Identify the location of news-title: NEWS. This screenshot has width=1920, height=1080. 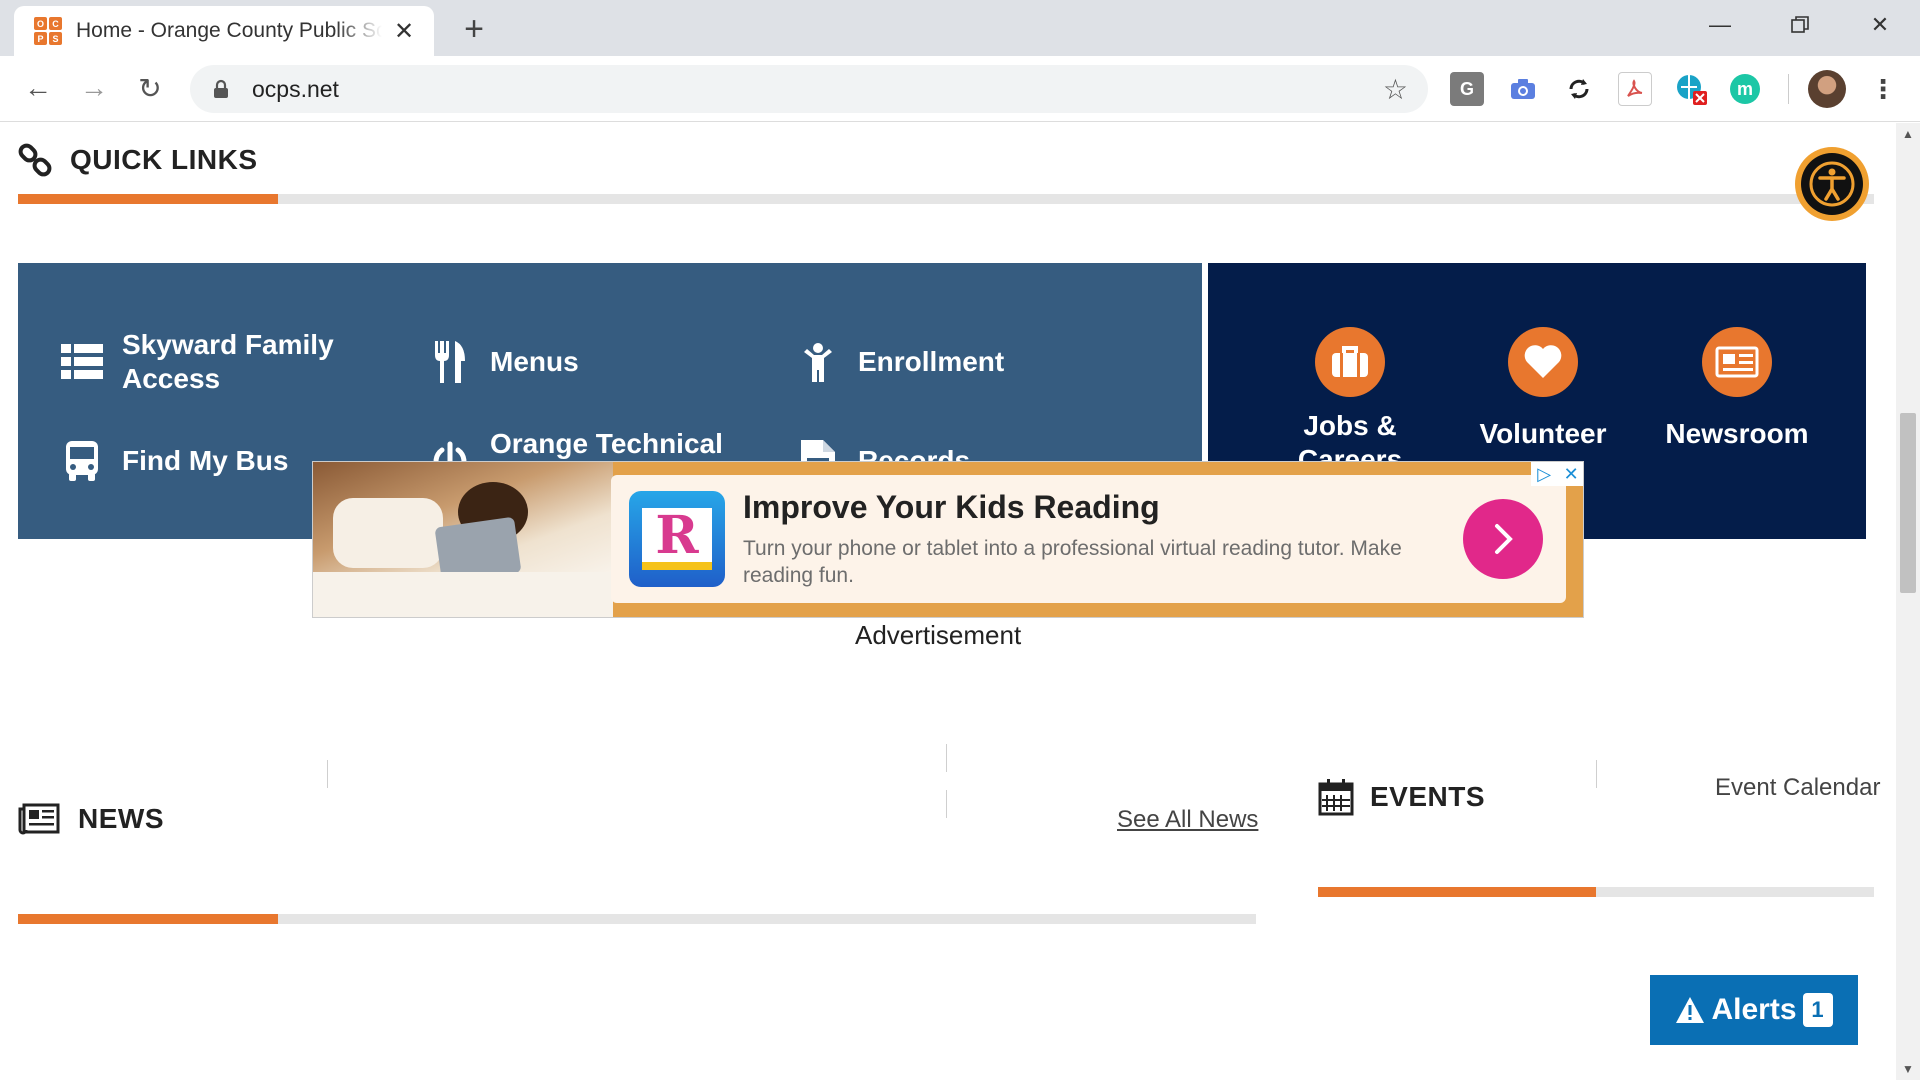
(121, 818).